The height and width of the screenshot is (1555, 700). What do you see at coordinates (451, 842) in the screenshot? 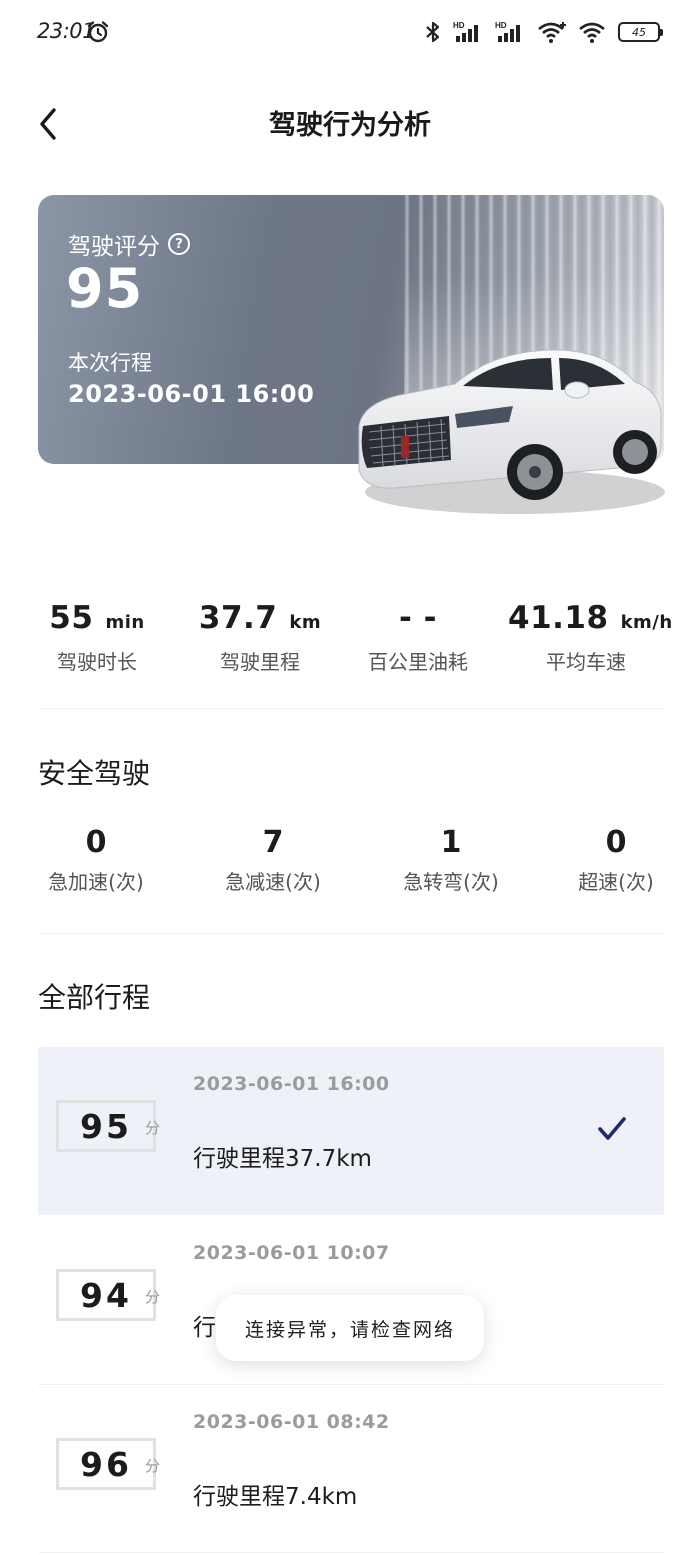
I see `safety-count: 1` at bounding box center [451, 842].